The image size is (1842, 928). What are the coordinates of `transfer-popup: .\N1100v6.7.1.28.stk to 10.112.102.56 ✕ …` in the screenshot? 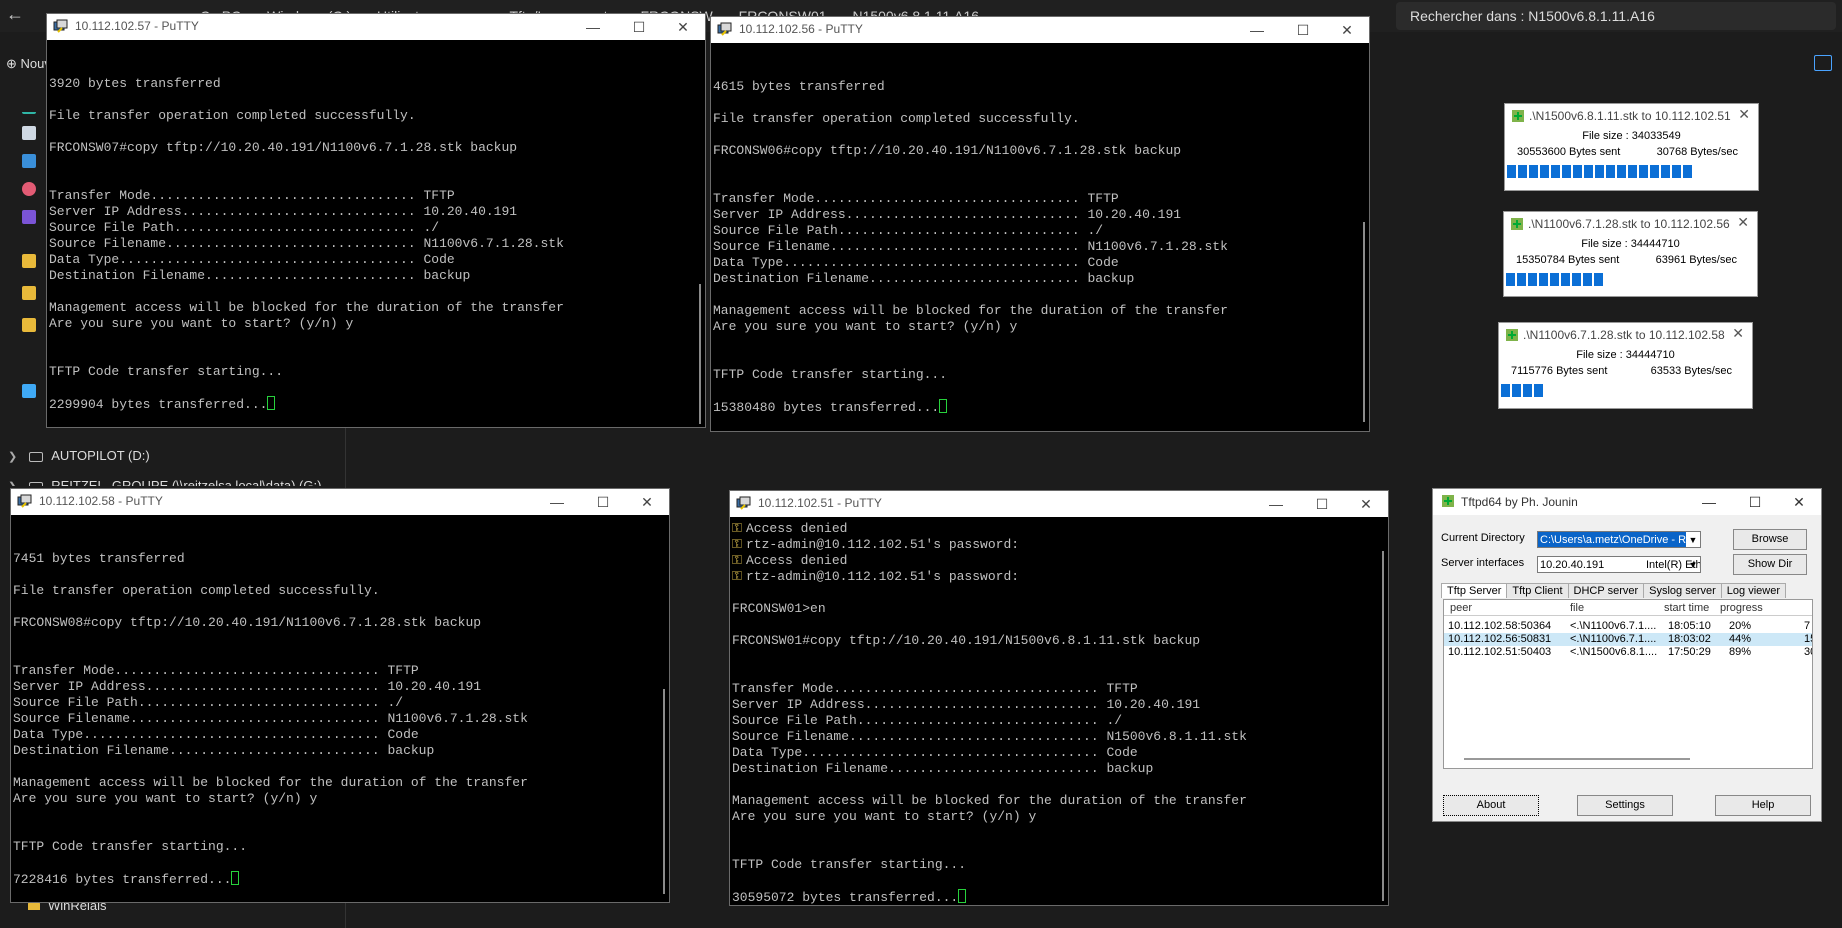 It's located at (1630, 254).